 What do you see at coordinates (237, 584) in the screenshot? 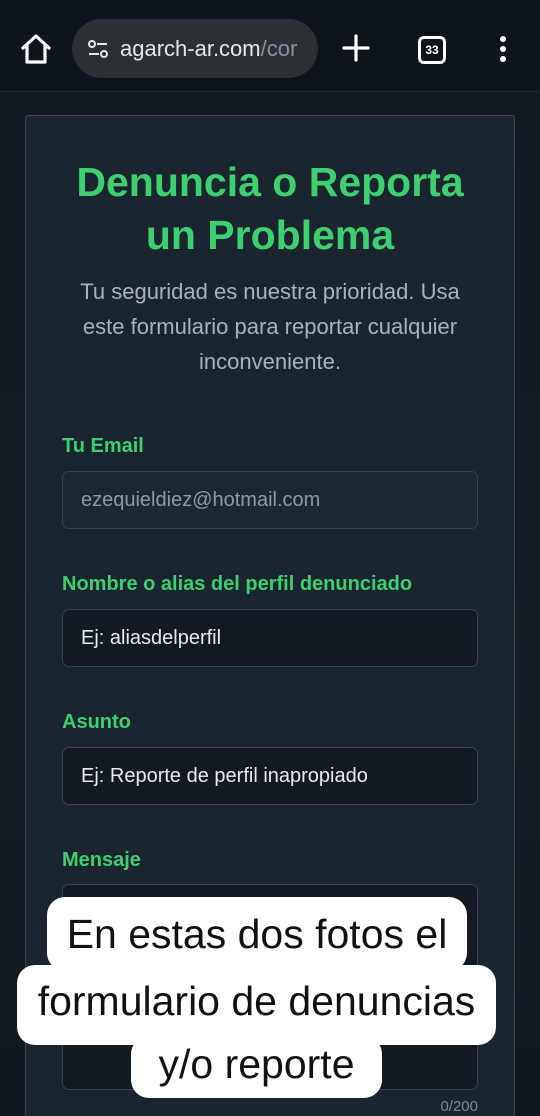
I see `alias-label: Nombre o alias del perfil denunciado` at bounding box center [237, 584].